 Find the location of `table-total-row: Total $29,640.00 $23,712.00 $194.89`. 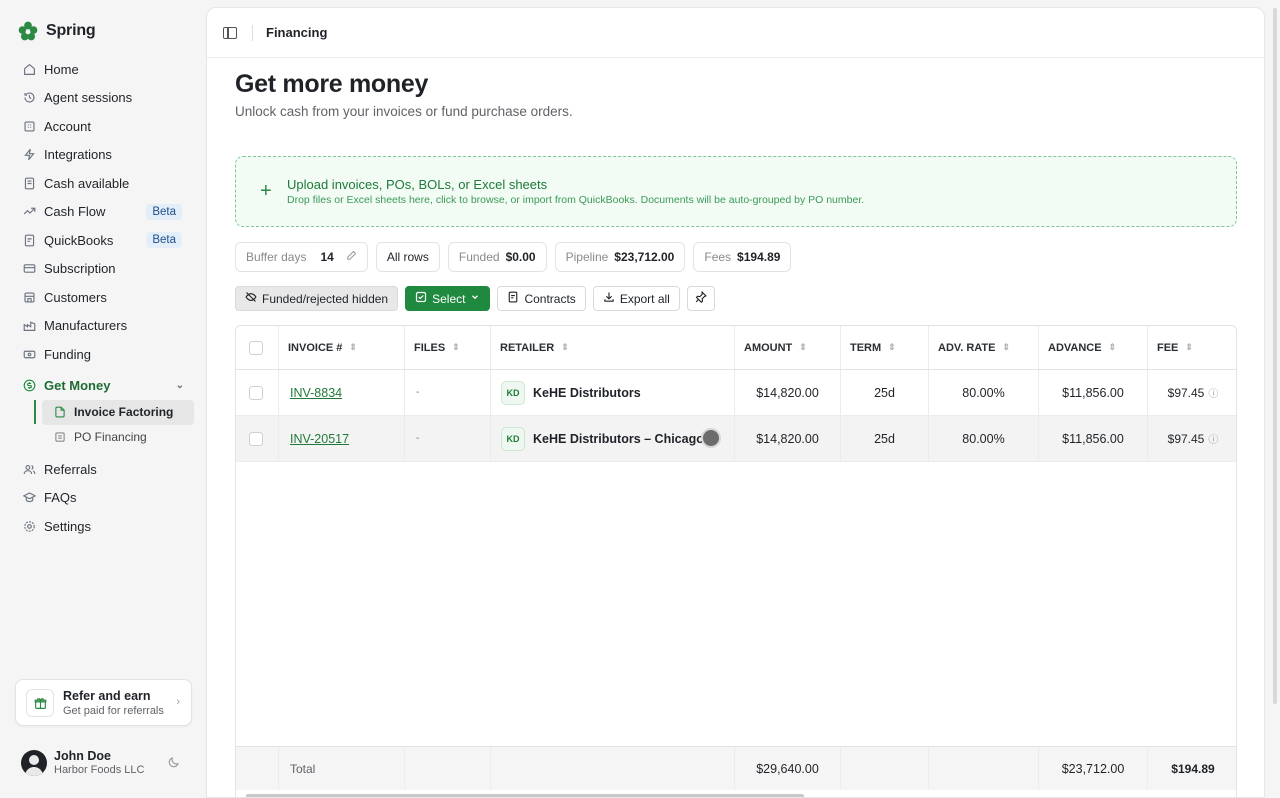

table-total-row: Total $29,640.00 $23,712.00 $194.89 is located at coordinates (736, 768).